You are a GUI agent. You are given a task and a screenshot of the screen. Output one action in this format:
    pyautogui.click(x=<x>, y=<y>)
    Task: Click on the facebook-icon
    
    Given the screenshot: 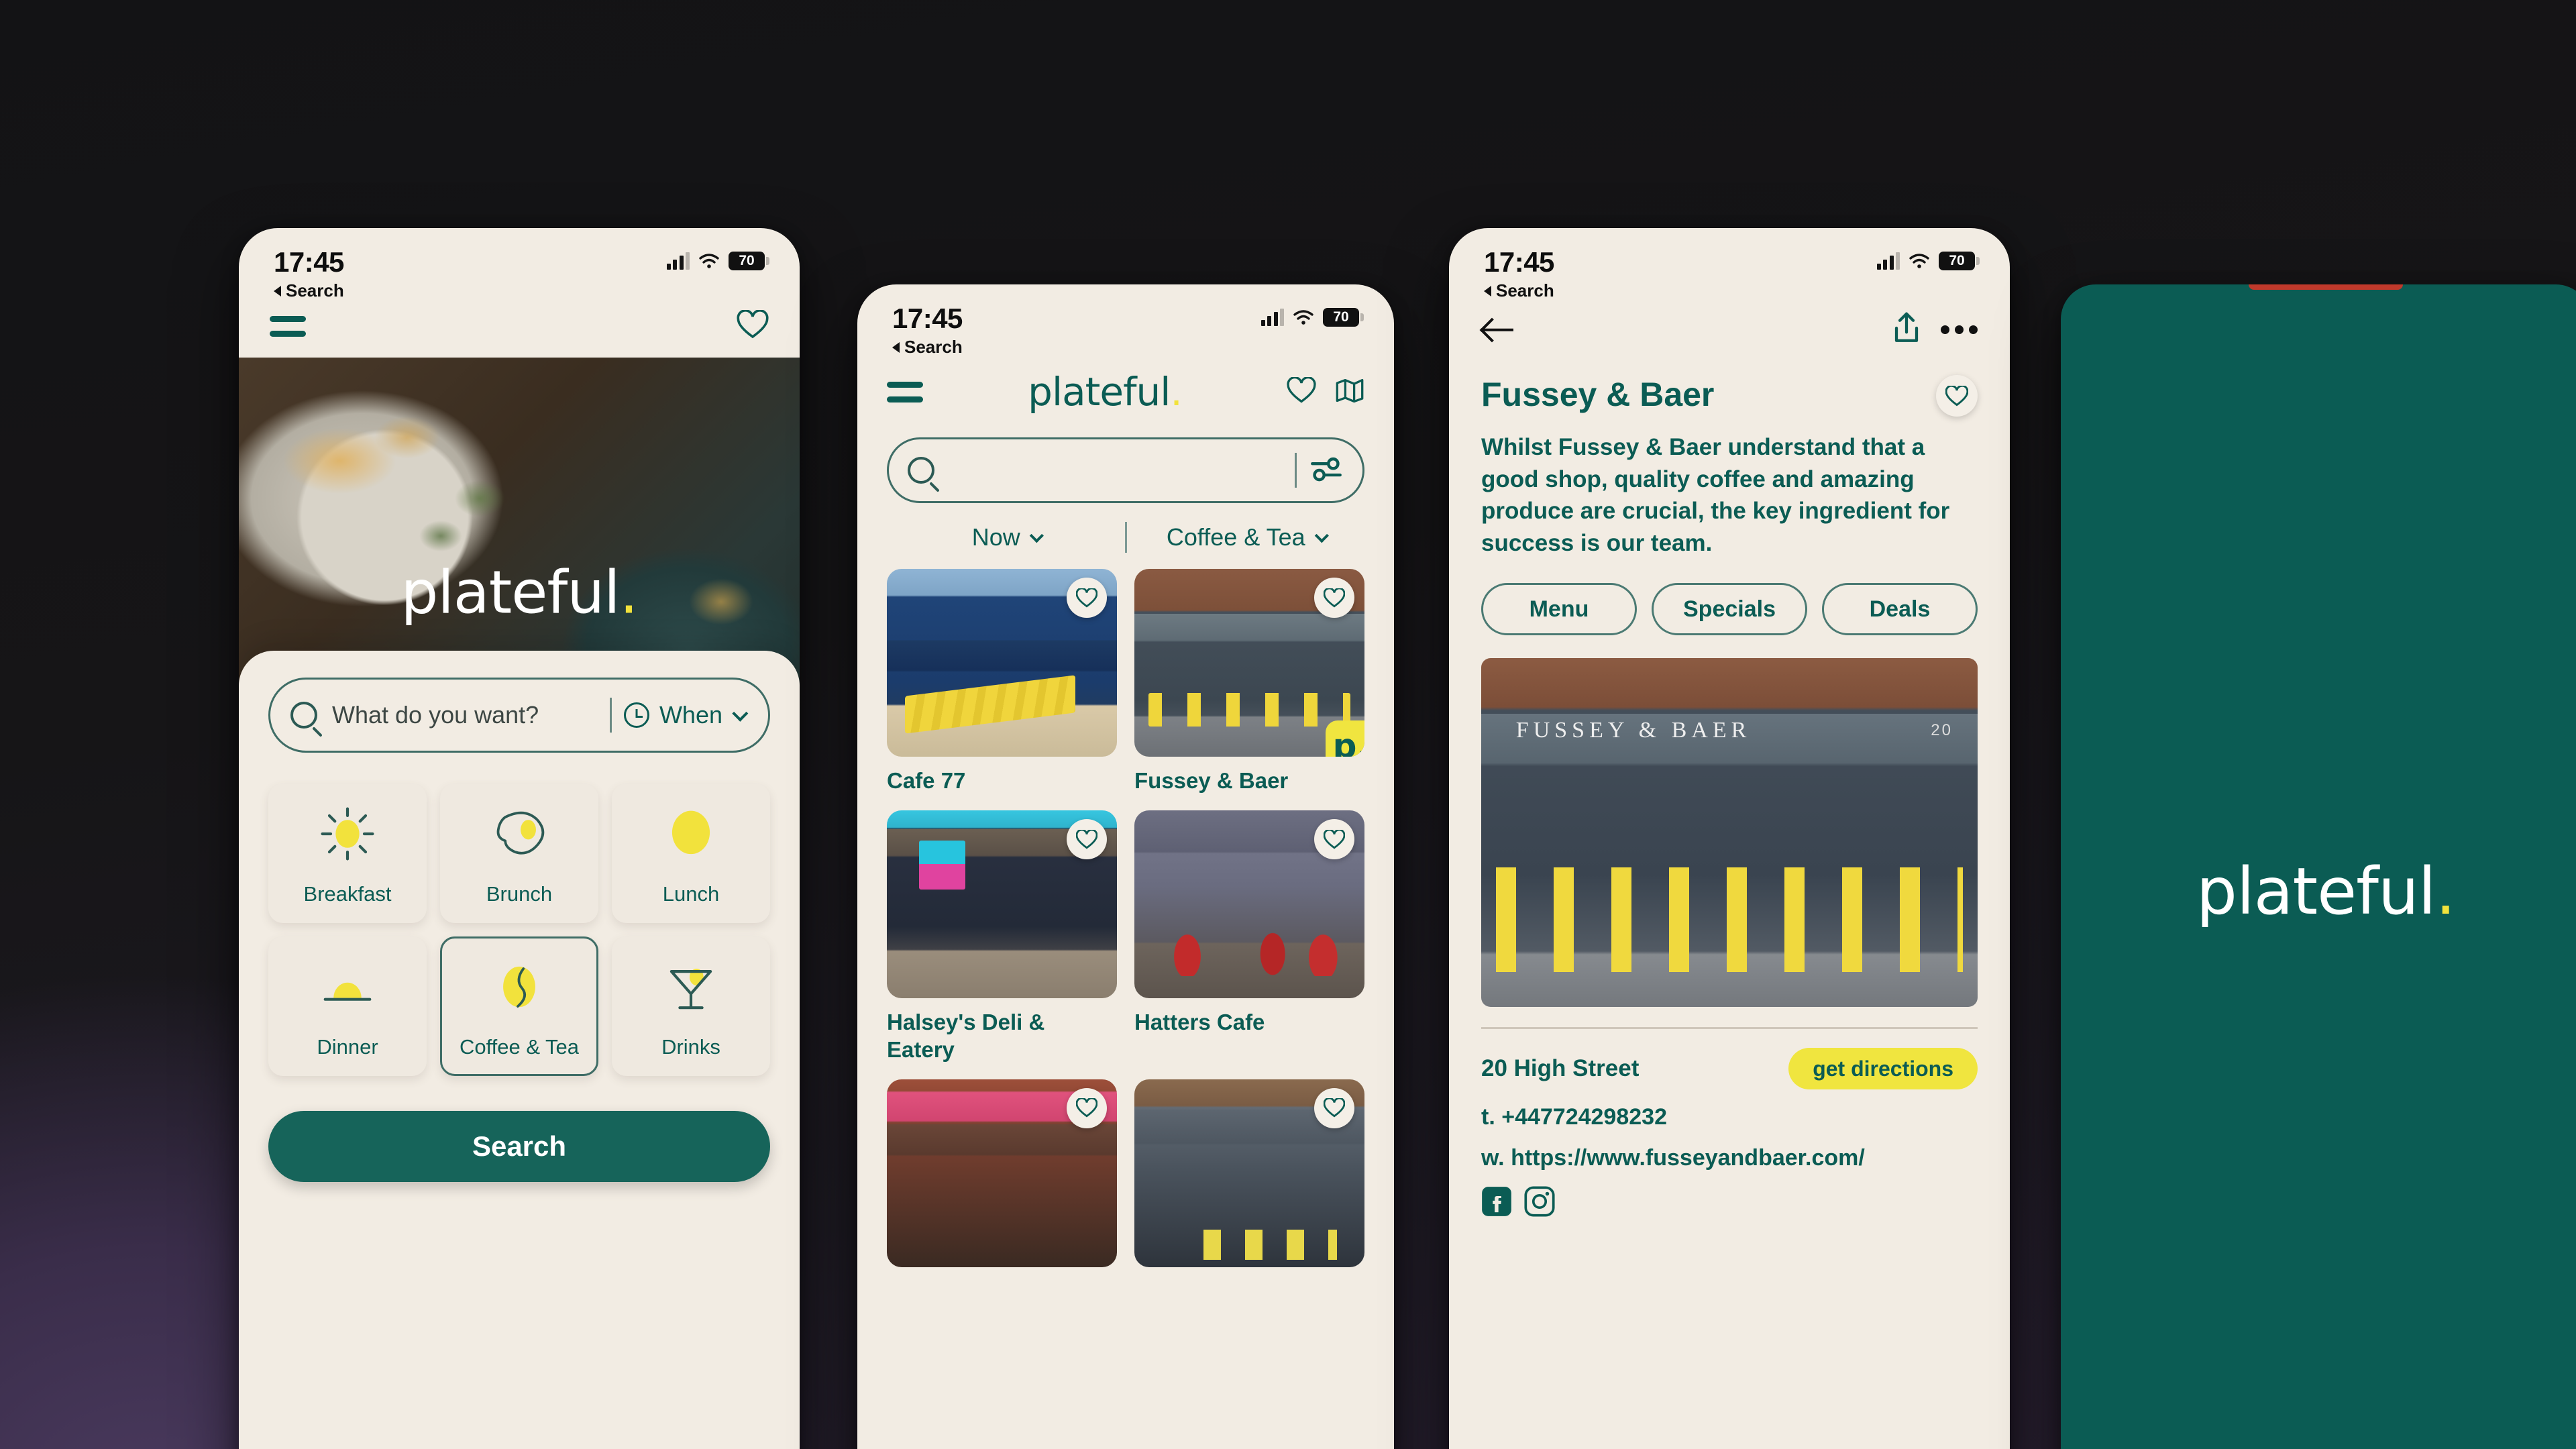 What is the action you would take?
    pyautogui.click(x=1496, y=1201)
    